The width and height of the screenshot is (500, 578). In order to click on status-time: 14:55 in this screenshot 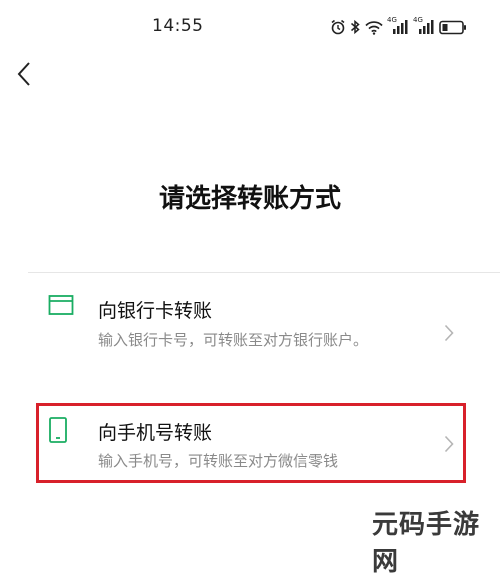, I will do `click(178, 26)`.